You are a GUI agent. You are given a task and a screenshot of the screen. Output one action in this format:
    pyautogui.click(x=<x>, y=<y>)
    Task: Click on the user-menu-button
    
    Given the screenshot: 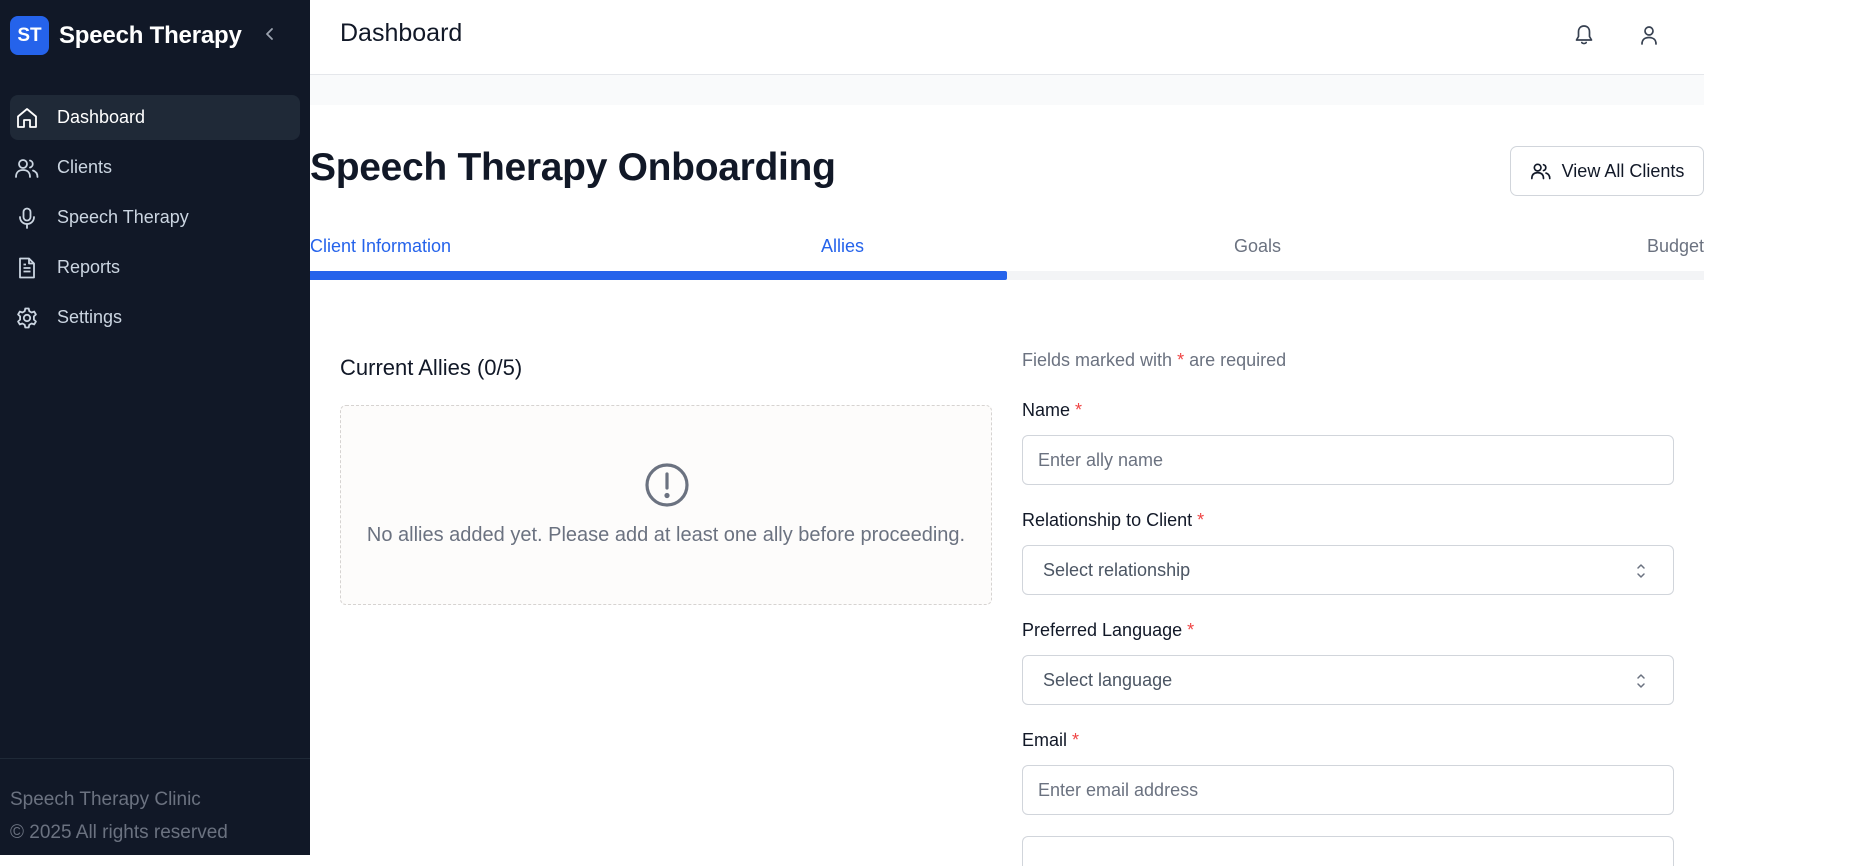 What is the action you would take?
    pyautogui.click(x=1649, y=35)
    